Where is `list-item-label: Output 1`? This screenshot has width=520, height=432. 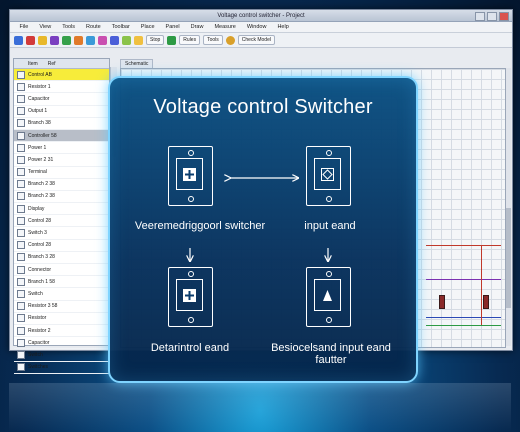
list-item-label: Output 1 is located at coordinates (38, 111).